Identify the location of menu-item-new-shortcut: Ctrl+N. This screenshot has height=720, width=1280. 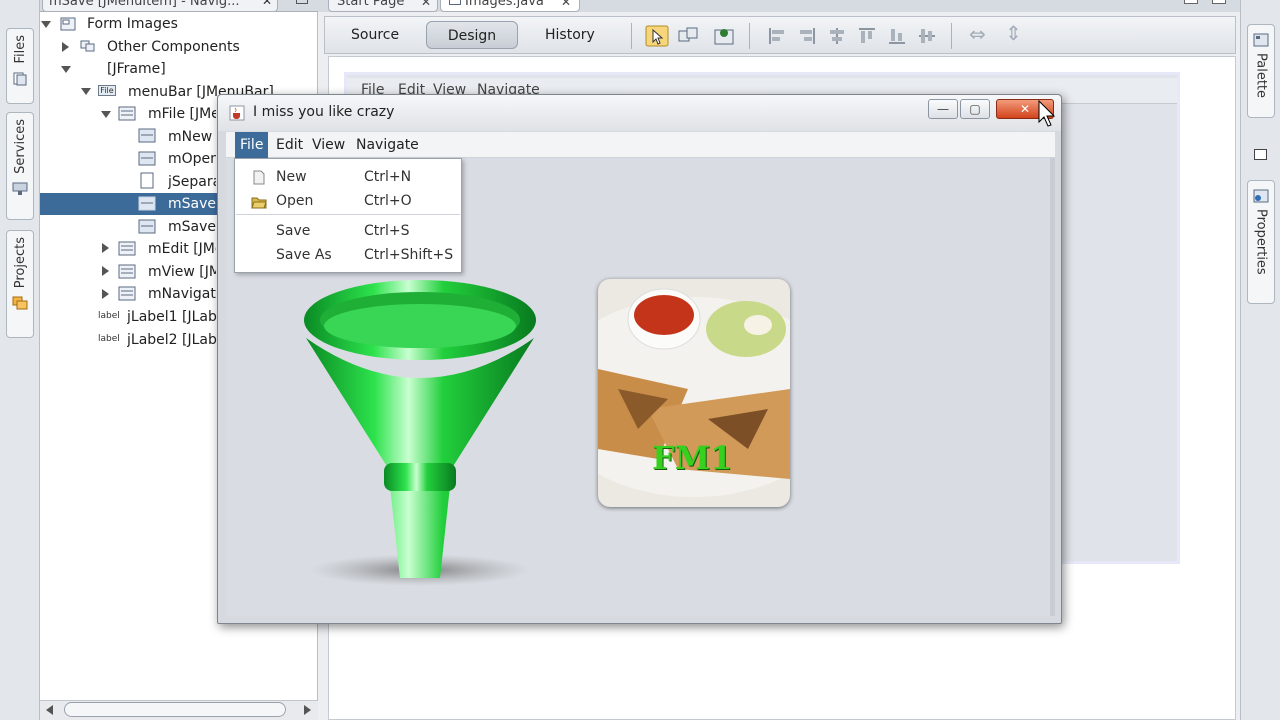
(388, 177).